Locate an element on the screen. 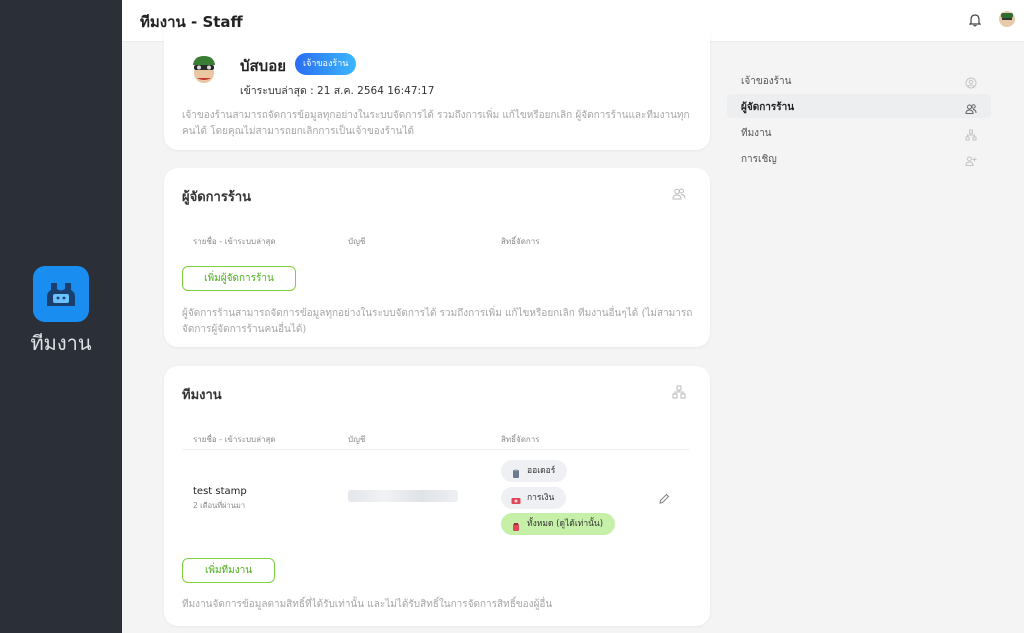 The height and width of the screenshot is (633, 1024). nav-label: เจ้าของร้าน is located at coordinates (766, 81).